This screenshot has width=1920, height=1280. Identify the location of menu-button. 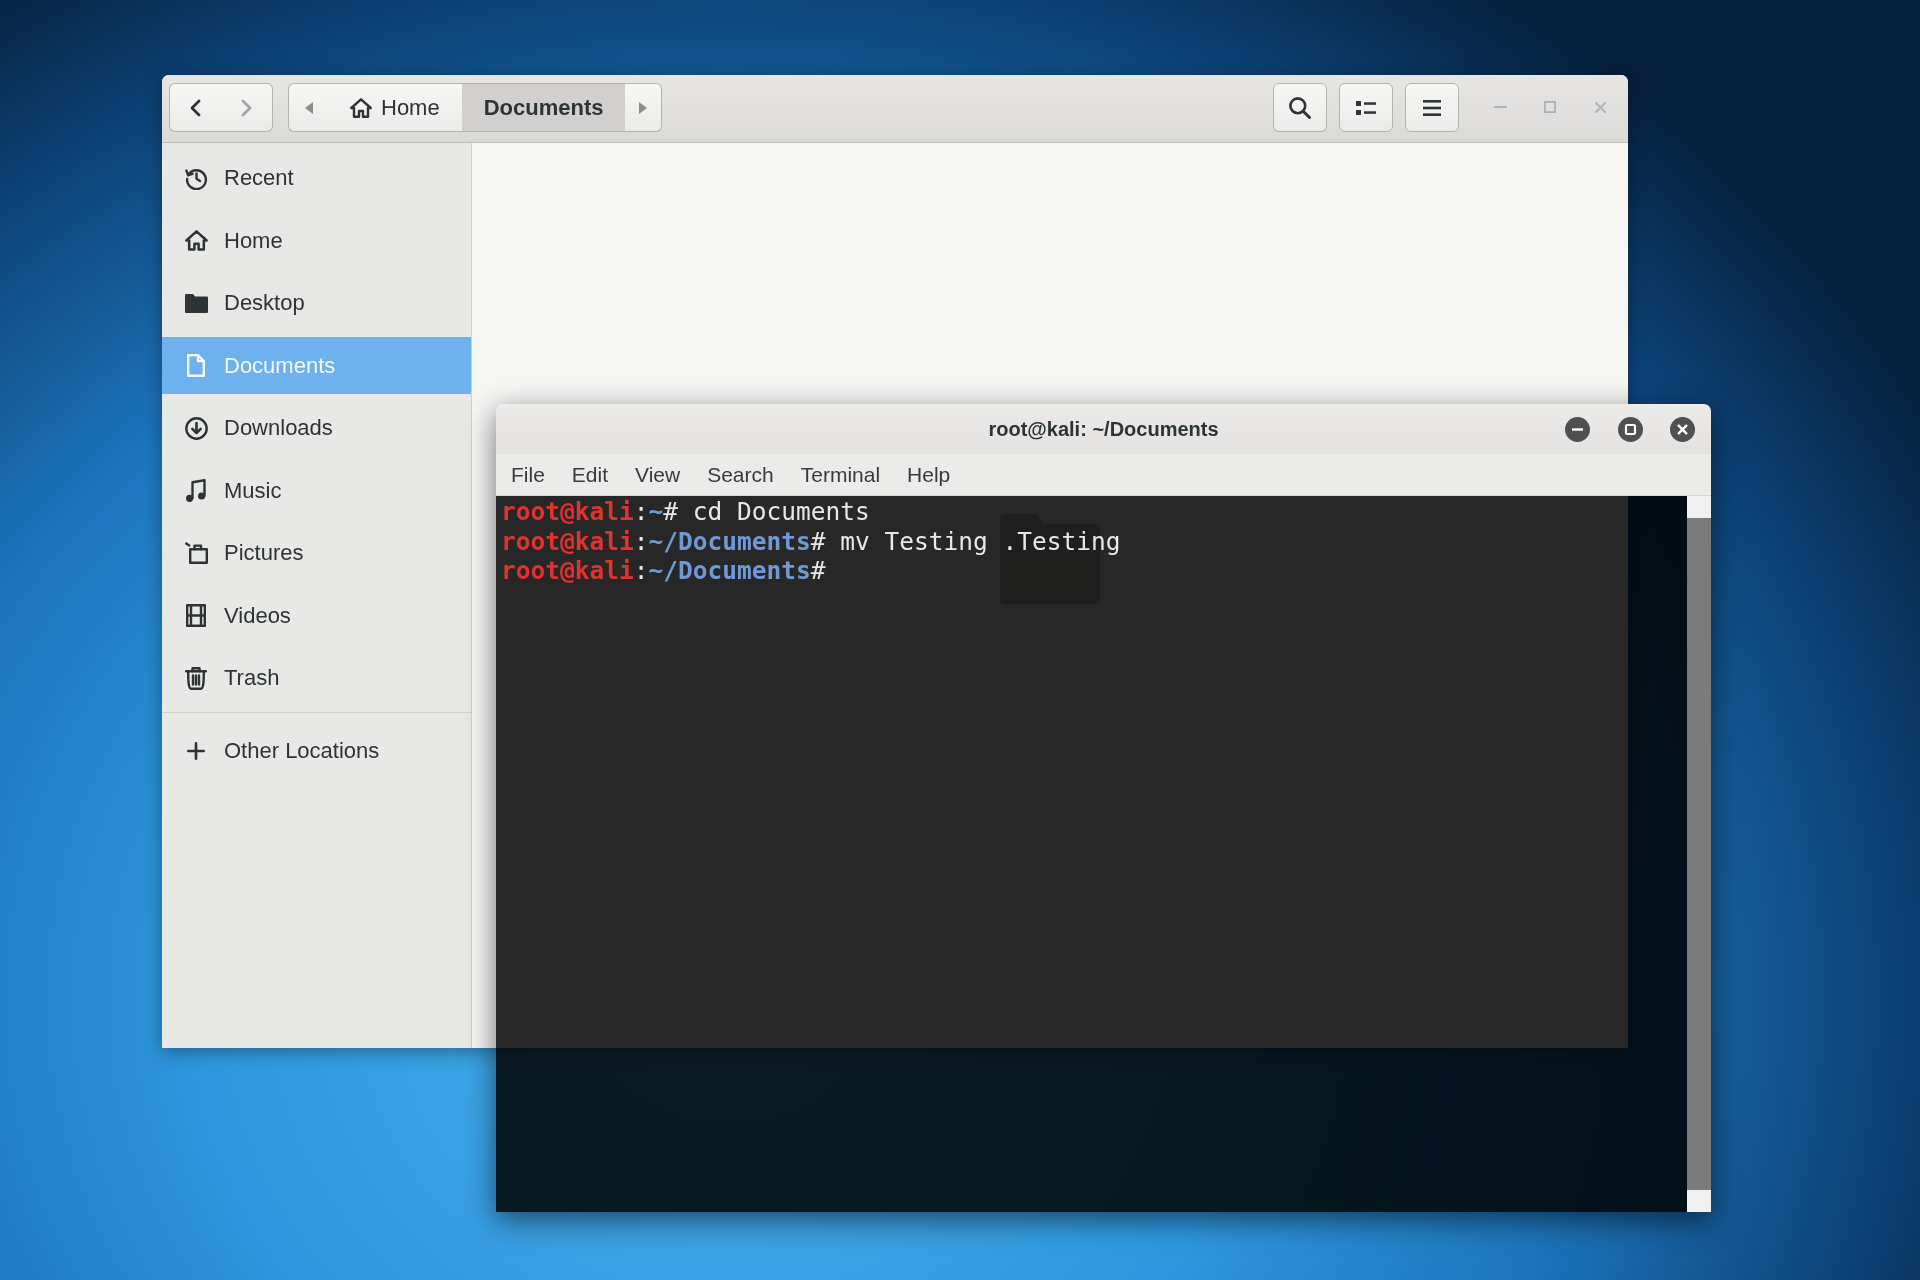
(1432, 107).